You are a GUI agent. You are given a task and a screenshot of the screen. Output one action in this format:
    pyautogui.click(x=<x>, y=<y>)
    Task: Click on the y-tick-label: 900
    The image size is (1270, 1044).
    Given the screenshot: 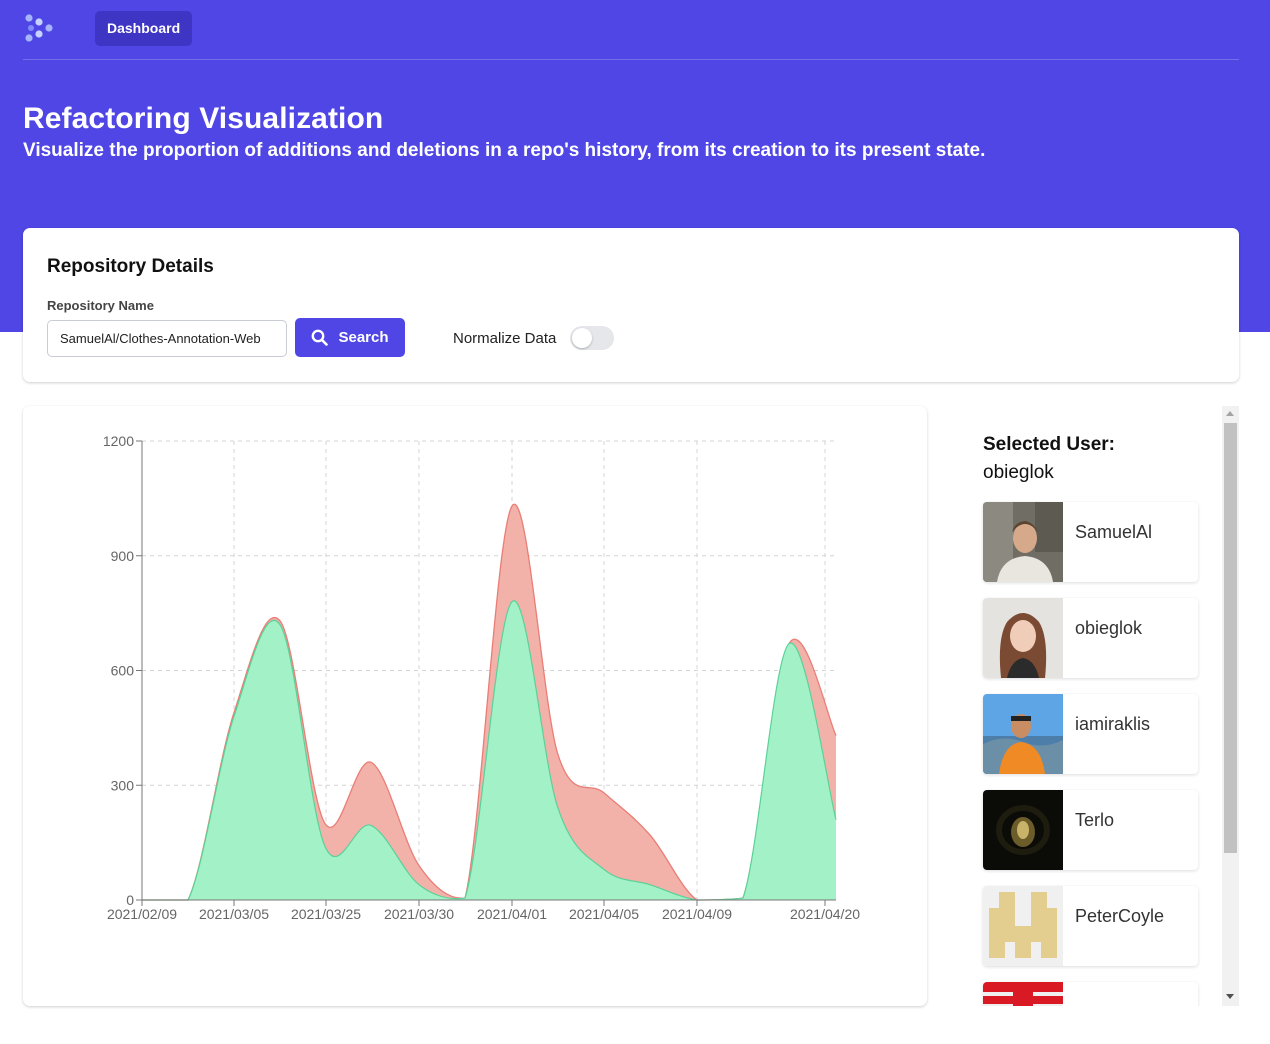 What is the action you would take?
    pyautogui.click(x=123, y=556)
    